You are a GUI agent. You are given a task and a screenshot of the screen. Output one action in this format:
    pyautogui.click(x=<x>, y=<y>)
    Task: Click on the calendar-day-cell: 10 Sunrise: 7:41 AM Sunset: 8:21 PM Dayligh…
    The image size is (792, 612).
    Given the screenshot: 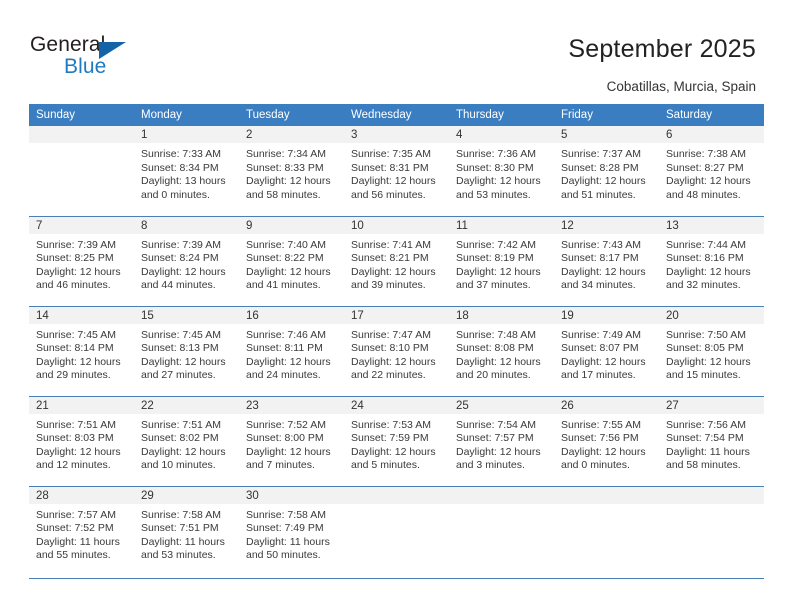 What is the action you would take?
    pyautogui.click(x=396, y=260)
    